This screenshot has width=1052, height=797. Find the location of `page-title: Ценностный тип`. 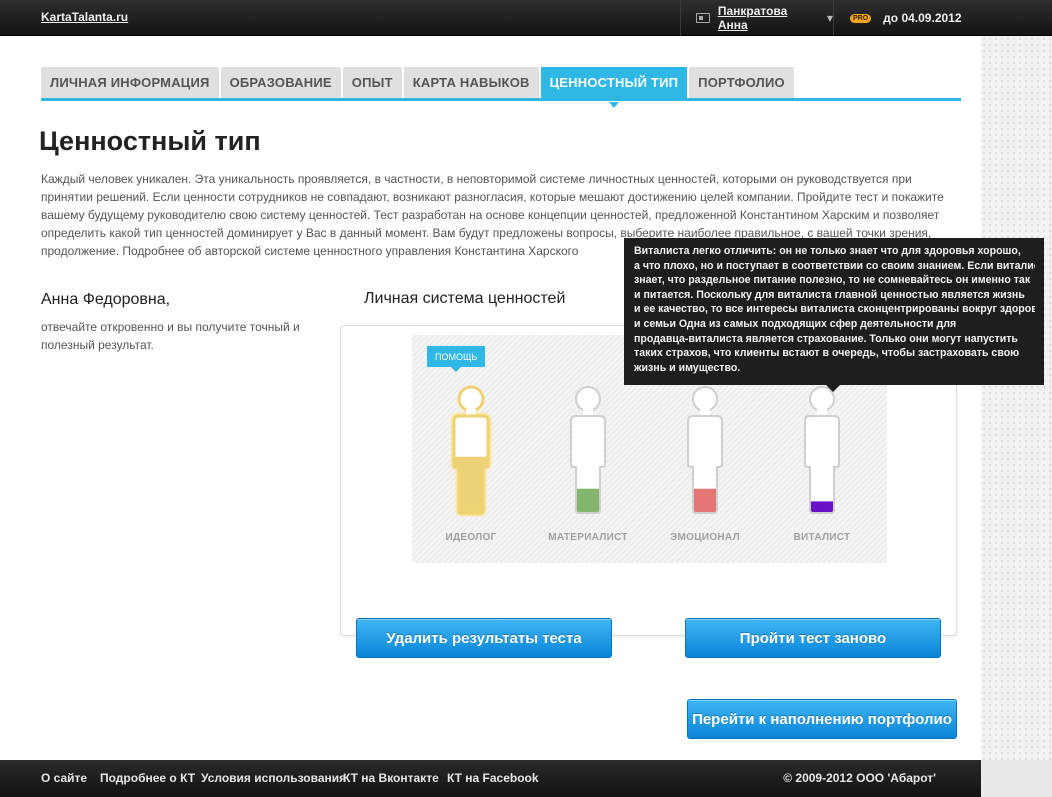

page-title: Ценностный тип is located at coordinates (150, 141).